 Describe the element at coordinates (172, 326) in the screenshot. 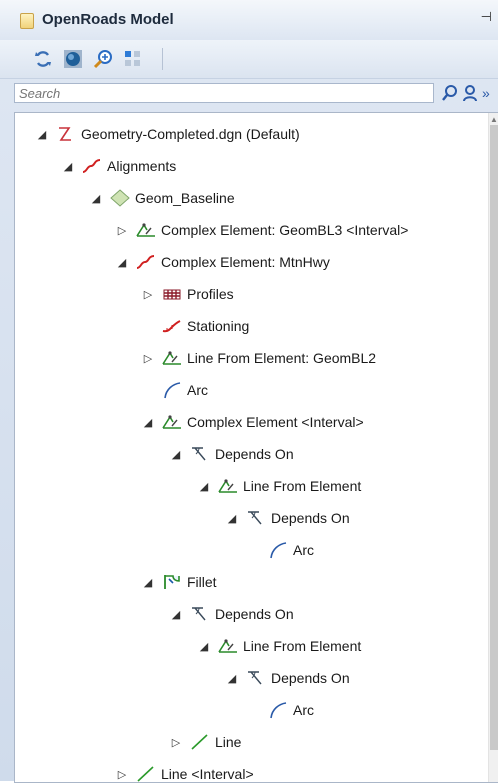

I see `stationing-icon` at that location.